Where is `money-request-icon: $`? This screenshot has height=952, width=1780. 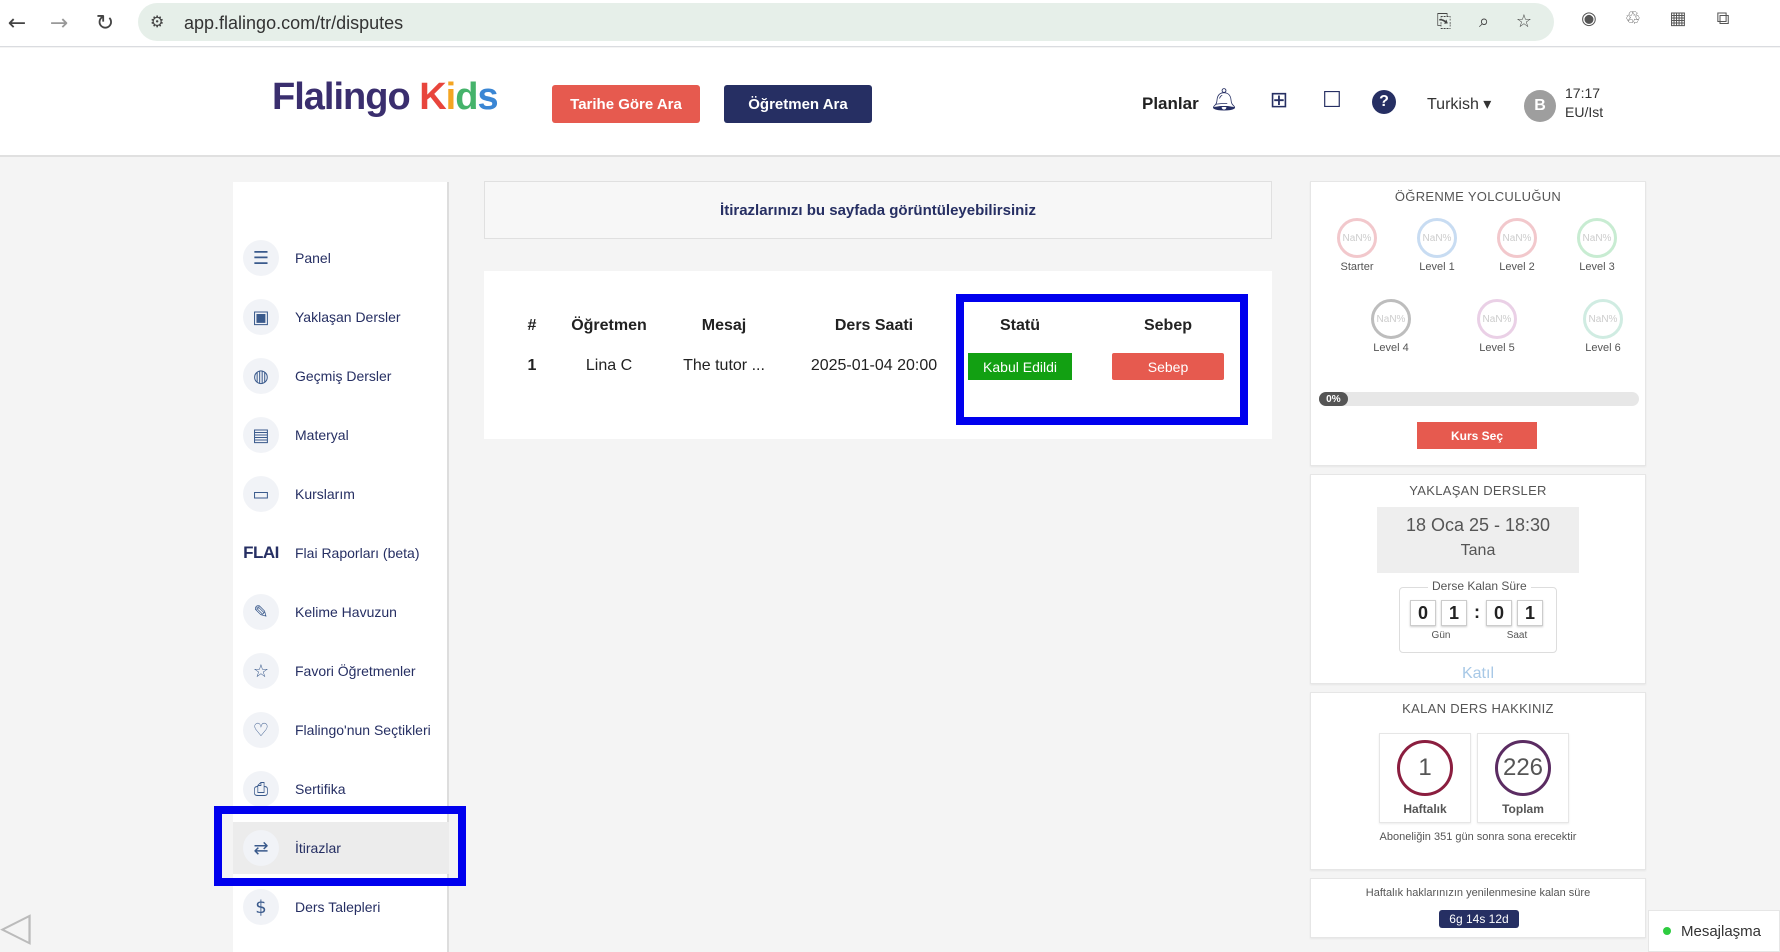 money-request-icon: $ is located at coordinates (261, 907).